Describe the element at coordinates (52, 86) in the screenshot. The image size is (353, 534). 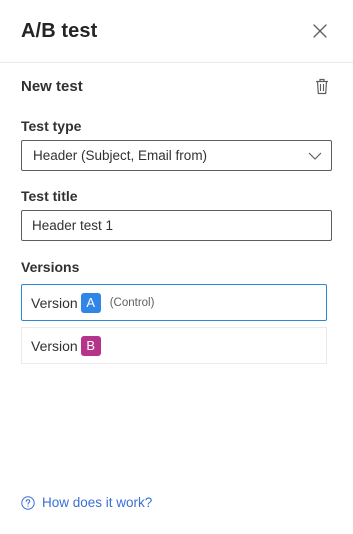
I see `section-title: New test` at that location.